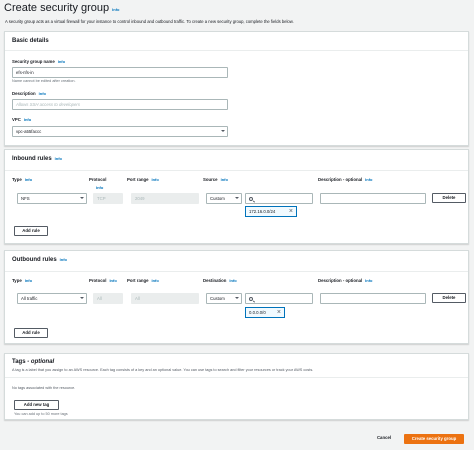 The width and height of the screenshot is (474, 450). I want to click on page-title: Create security group Info, so click(62, 8).